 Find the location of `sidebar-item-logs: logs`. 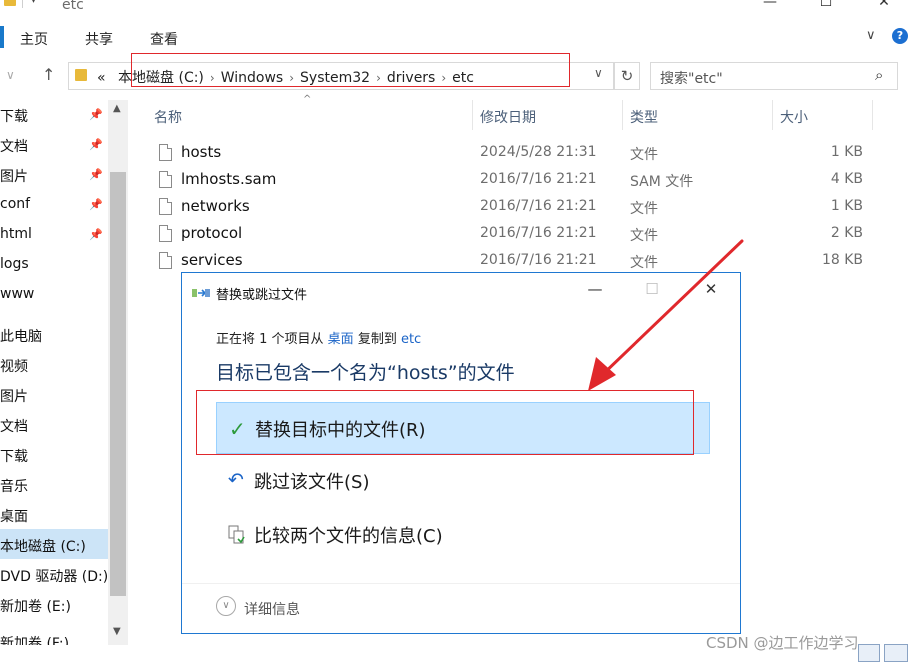

sidebar-item-logs: logs is located at coordinates (14, 264).